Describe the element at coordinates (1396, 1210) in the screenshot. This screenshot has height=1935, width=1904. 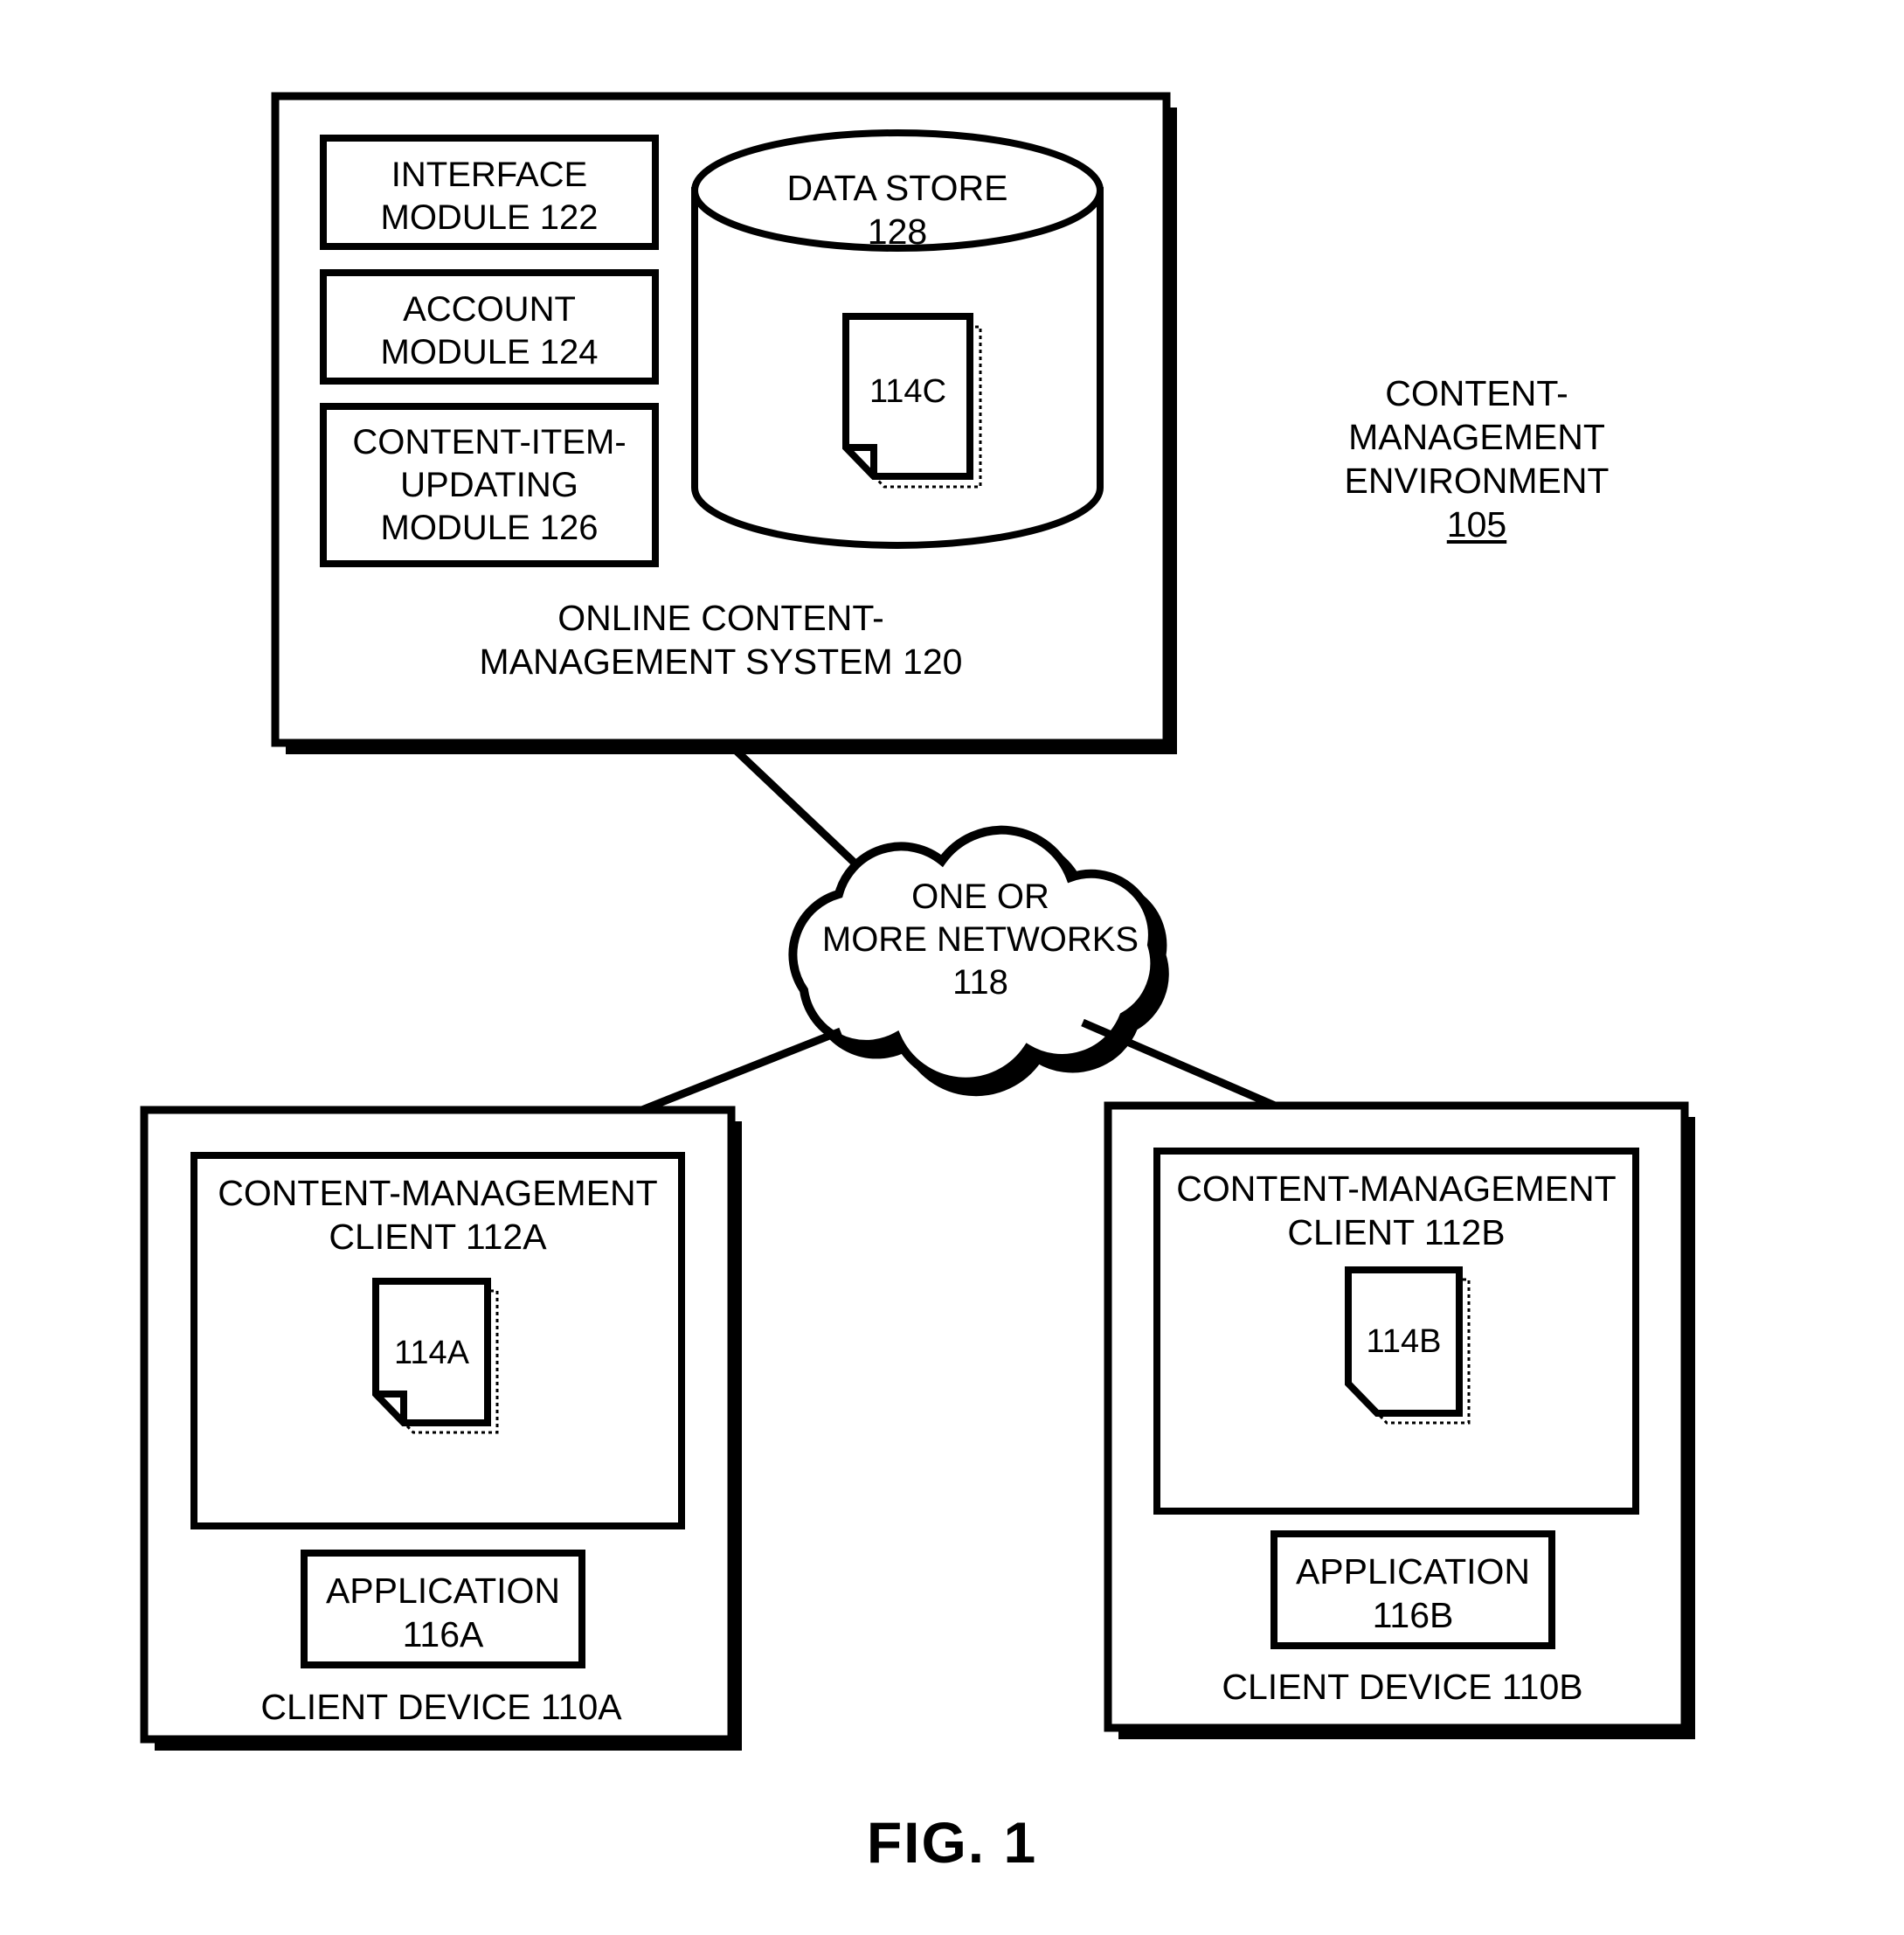
I see `content-management-client-b-label: CONTENT-MANAGEMENT CLIENT 112B` at that location.